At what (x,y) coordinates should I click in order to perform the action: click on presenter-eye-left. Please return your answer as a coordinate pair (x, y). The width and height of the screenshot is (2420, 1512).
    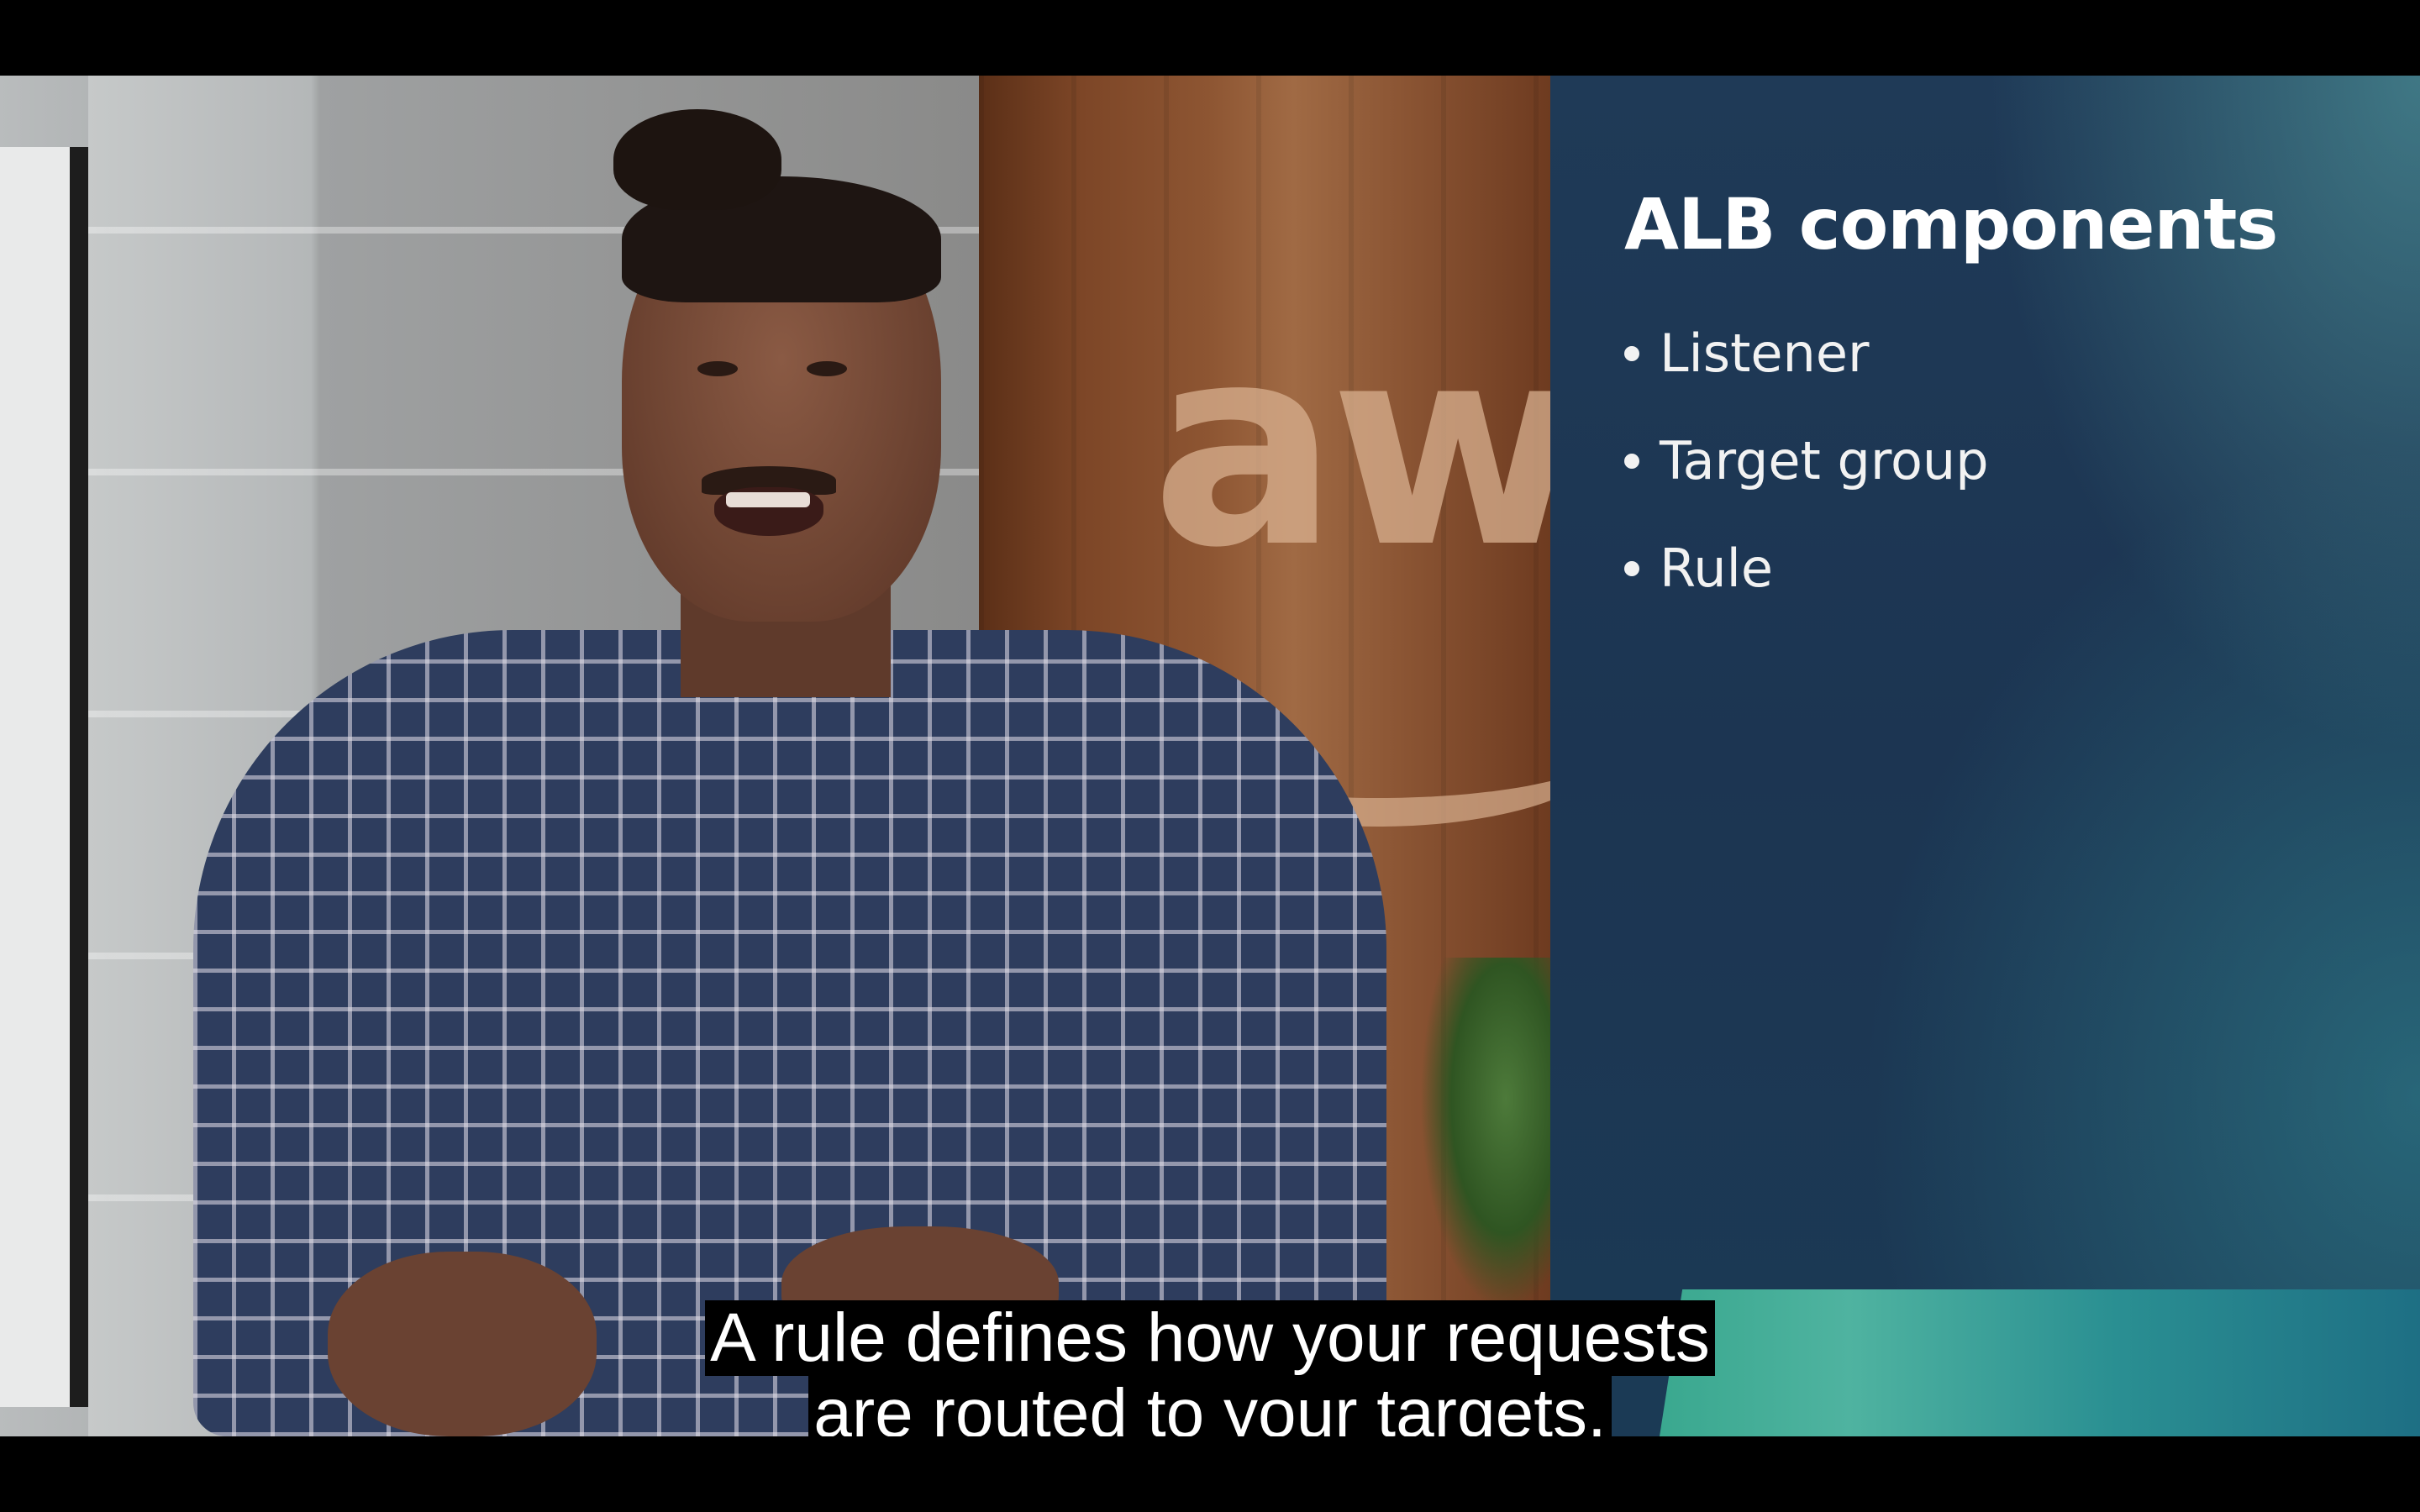
    Looking at the image, I should click on (718, 368).